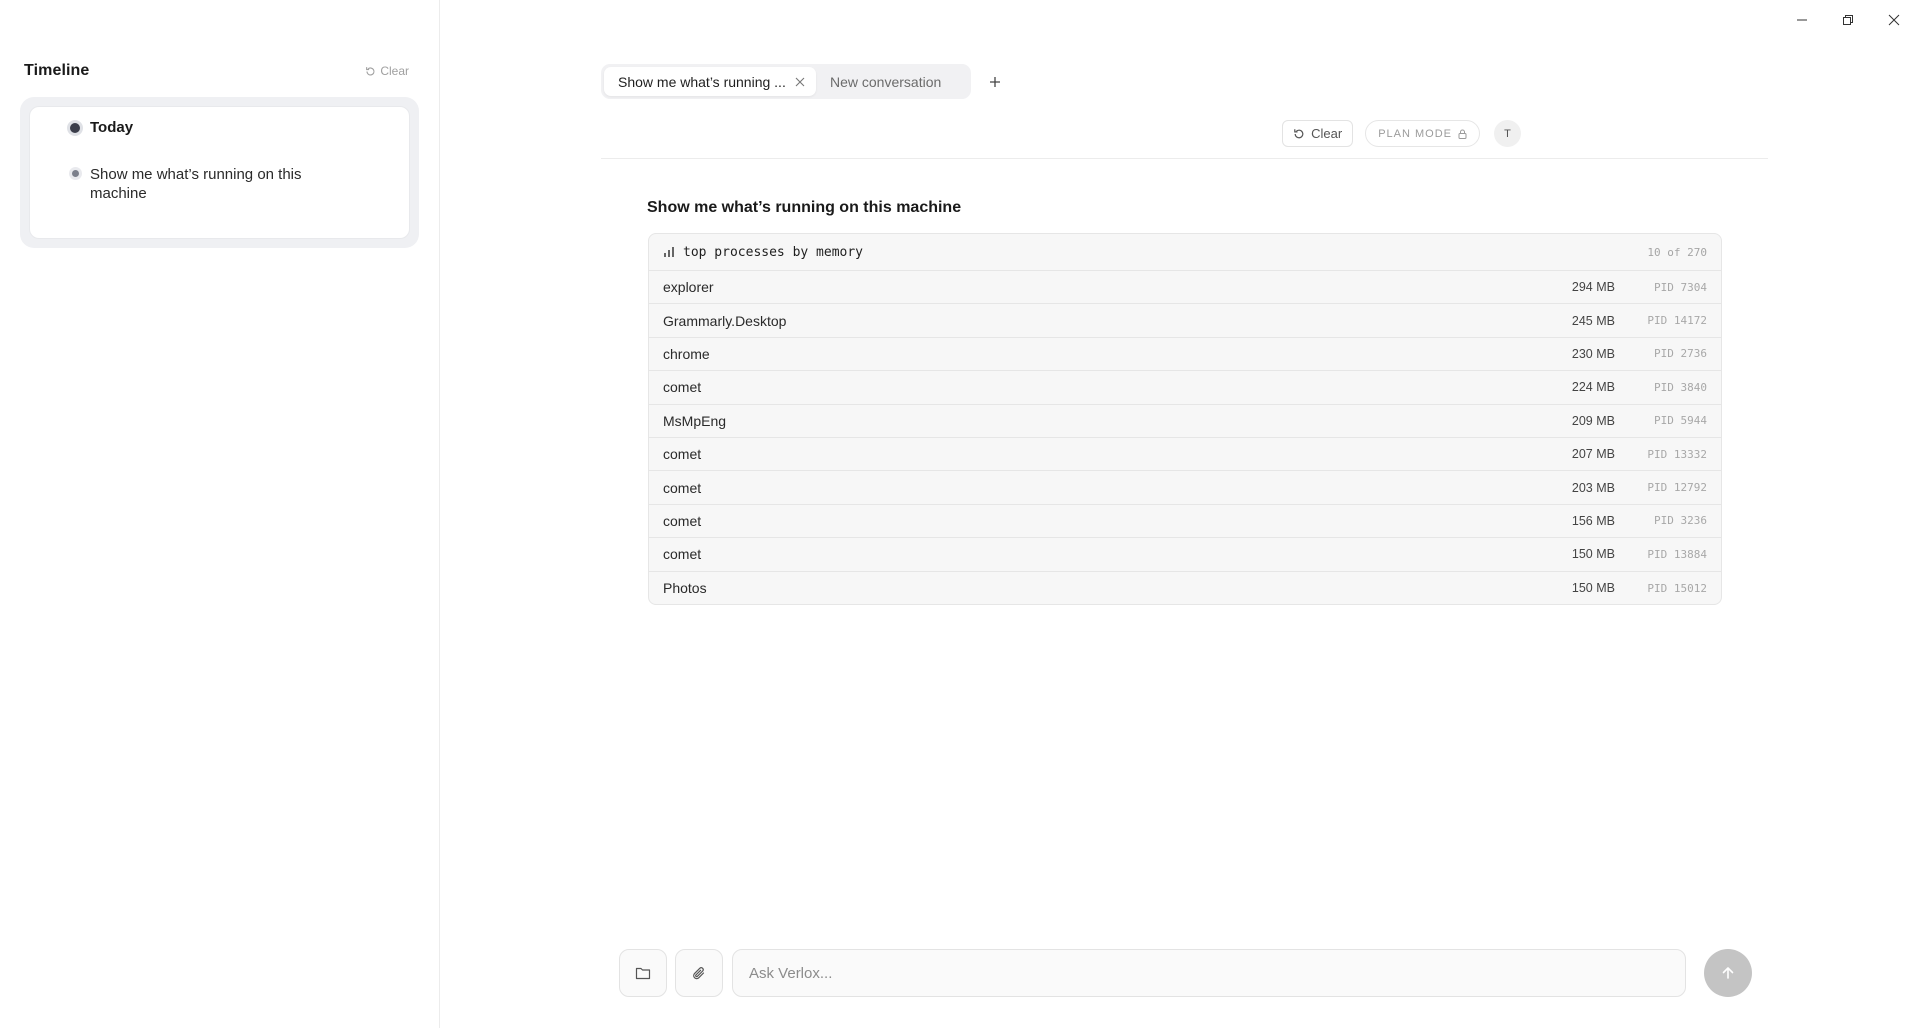  Describe the element at coordinates (1185, 355) in the screenshot. I see `process-row: chrome 230 MB PID 2736` at that location.